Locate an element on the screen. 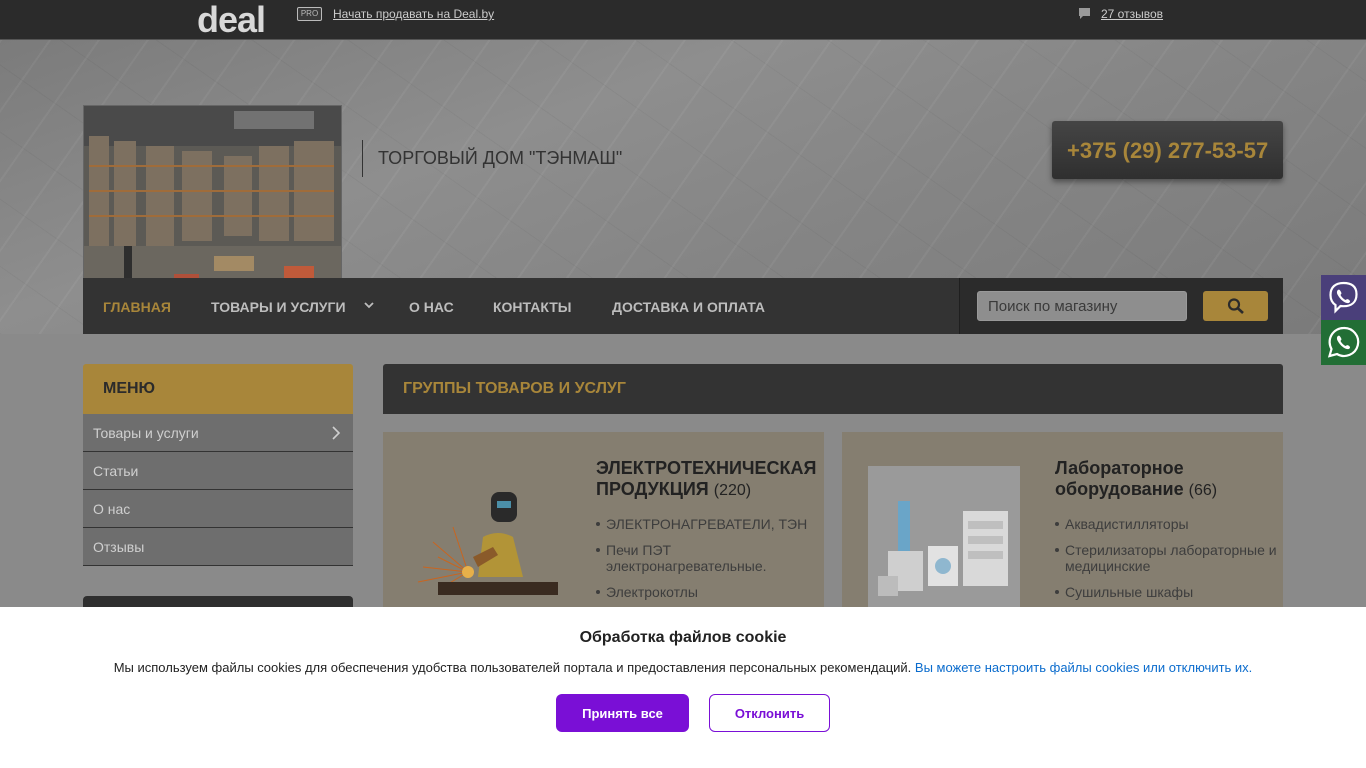 This screenshot has height=768, width=1366. group-count: (66) is located at coordinates (1203, 490).